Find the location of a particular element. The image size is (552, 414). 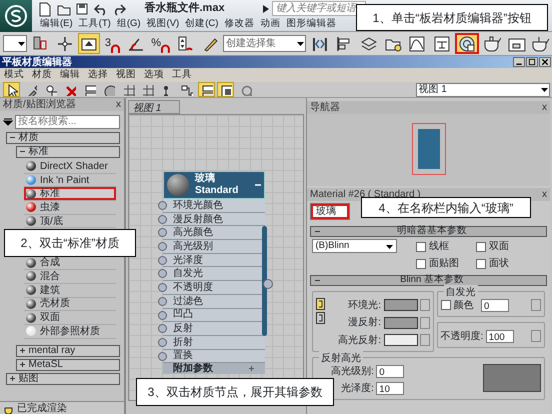

checkbox-option: 线框 is located at coordinates (446, 246).